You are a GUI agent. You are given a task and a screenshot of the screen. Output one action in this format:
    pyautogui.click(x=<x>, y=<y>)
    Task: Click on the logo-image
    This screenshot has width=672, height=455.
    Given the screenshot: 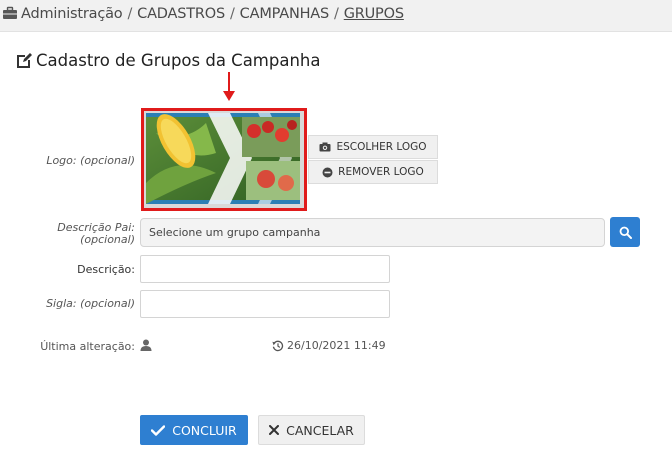 What is the action you would take?
    pyautogui.click(x=223, y=158)
    